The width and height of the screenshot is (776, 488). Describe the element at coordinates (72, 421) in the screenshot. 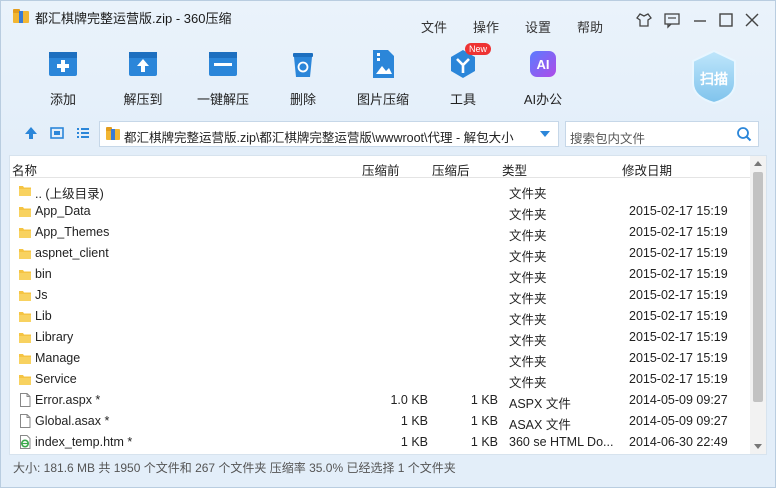

I see `file-name: Global.asax *` at that location.